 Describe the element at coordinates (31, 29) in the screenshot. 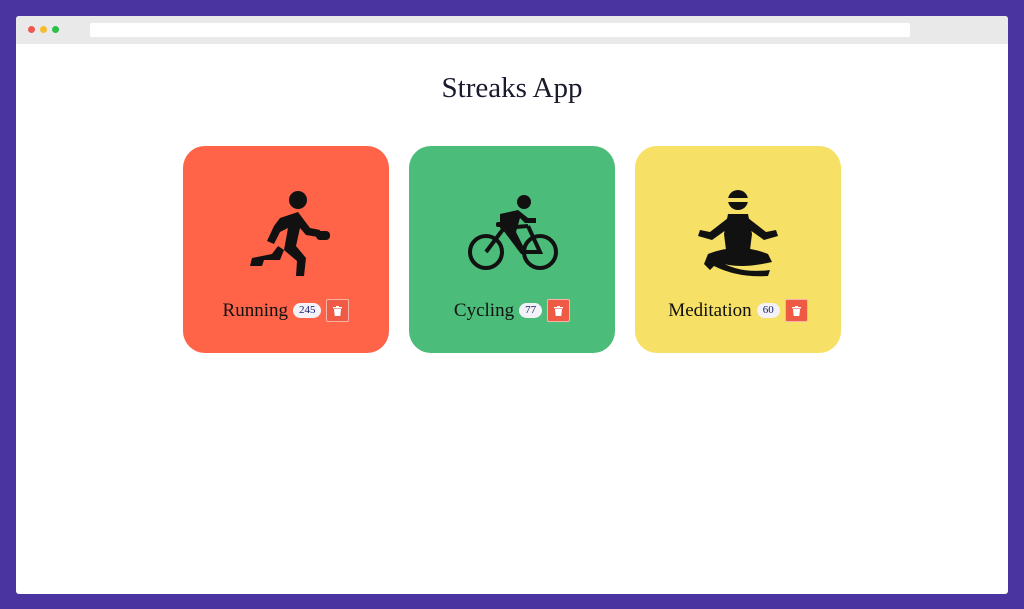

I see `close-window-dot` at that location.